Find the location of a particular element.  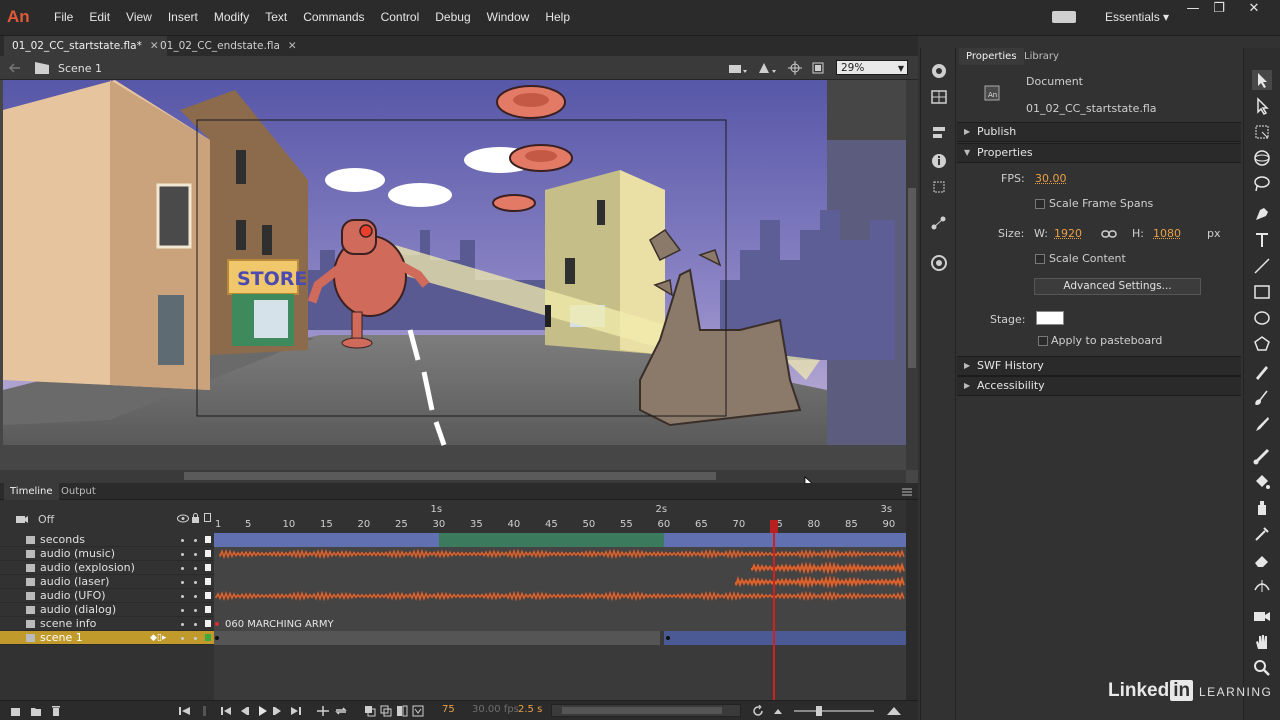

menu-window: Window is located at coordinates (508, 17).